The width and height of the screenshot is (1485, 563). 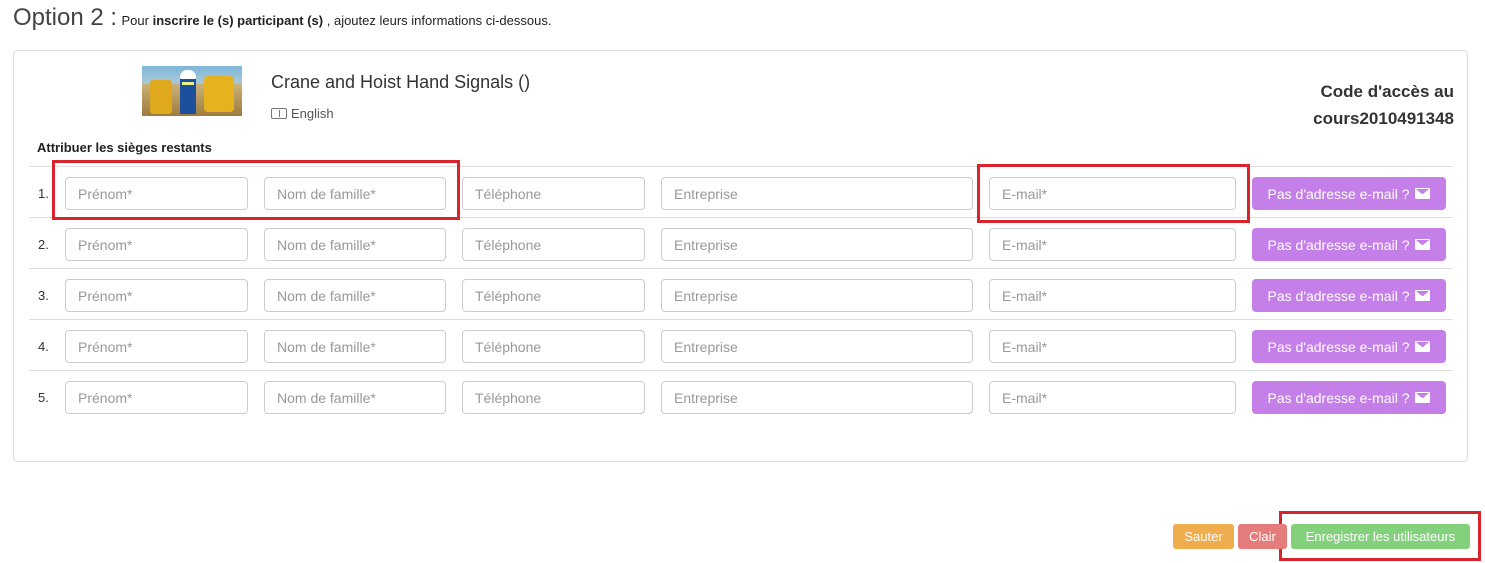 What do you see at coordinates (401, 82) in the screenshot?
I see `course-title: Crane and Hoist Hand Signals ()` at bounding box center [401, 82].